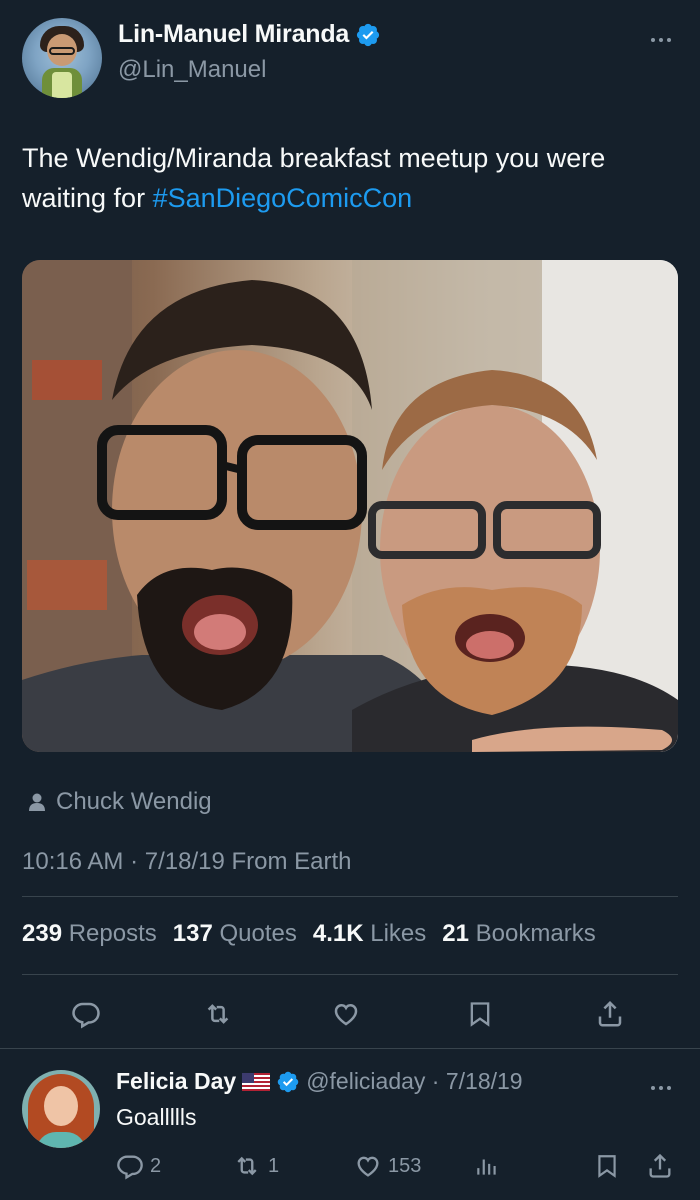 The width and height of the screenshot is (700, 1200). I want to click on reposts-stat: 239 Reposts, so click(89, 934).